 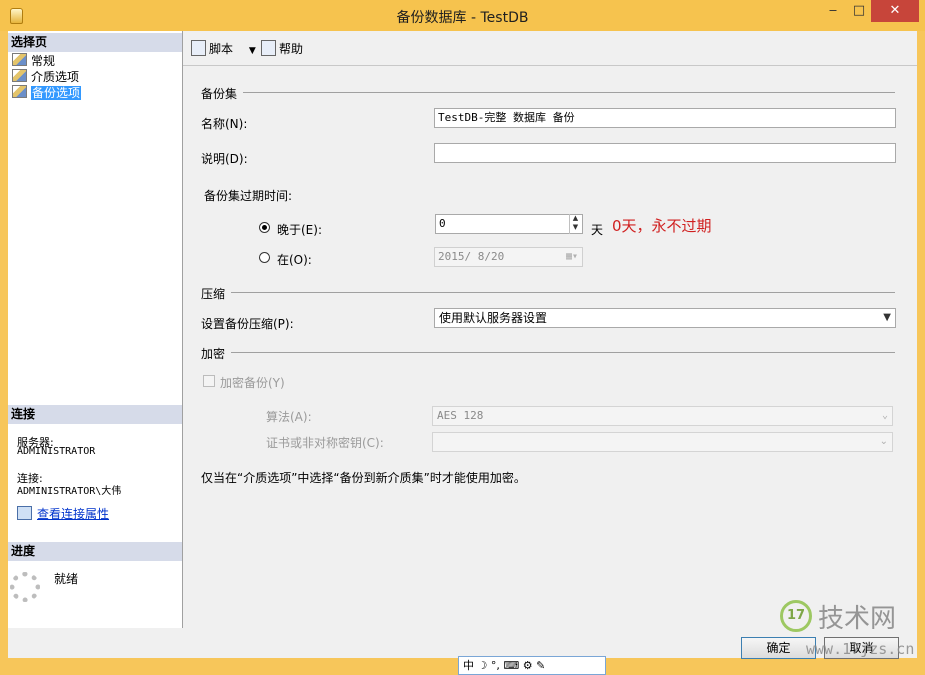 I want to click on days-unit: 天, so click(x=597, y=230).